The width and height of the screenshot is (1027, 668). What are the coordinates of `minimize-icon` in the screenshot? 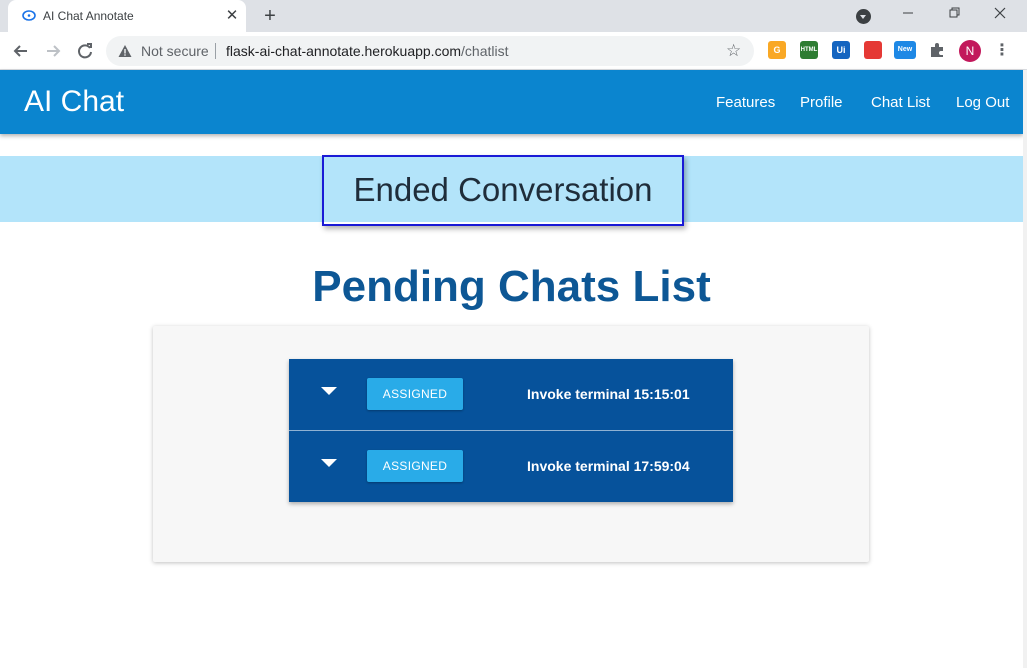 It's located at (908, 16).